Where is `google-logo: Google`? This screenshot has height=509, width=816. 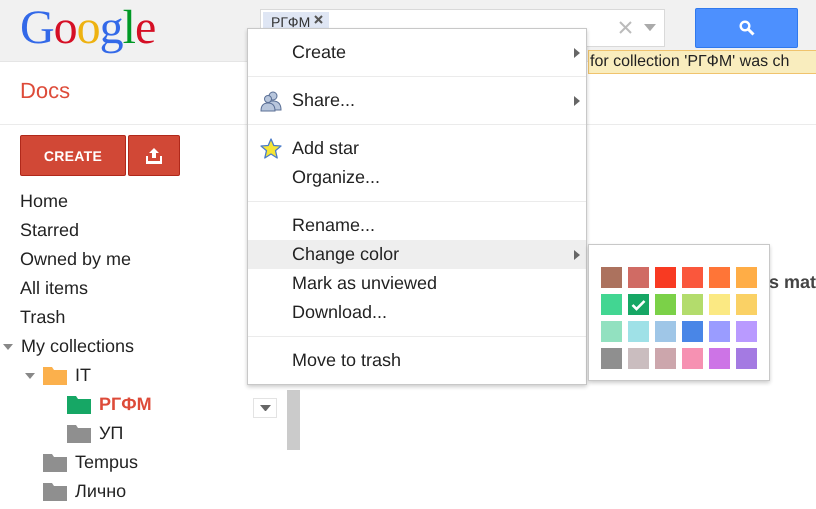 google-logo: Google is located at coordinates (87, 28).